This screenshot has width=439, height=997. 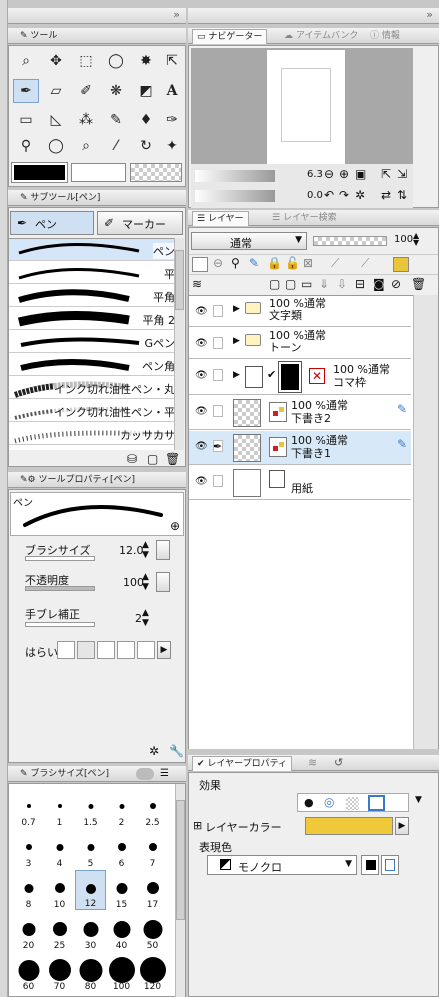 I want to click on tab-tool: ✎ ツール, so click(x=36, y=36).